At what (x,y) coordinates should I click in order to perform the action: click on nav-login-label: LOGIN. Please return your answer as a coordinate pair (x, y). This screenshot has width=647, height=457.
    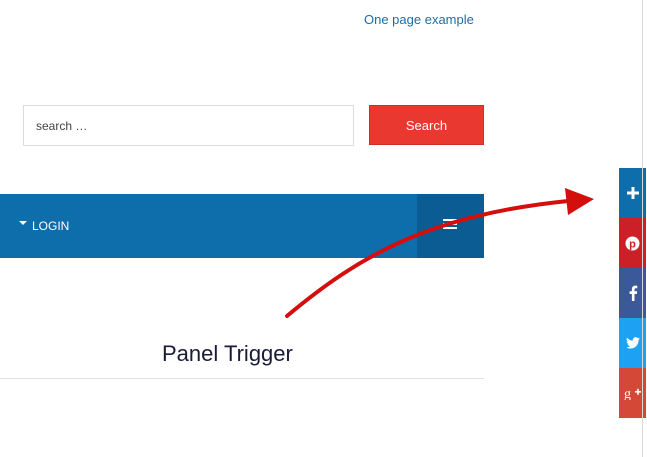
    Looking at the image, I should click on (51, 226).